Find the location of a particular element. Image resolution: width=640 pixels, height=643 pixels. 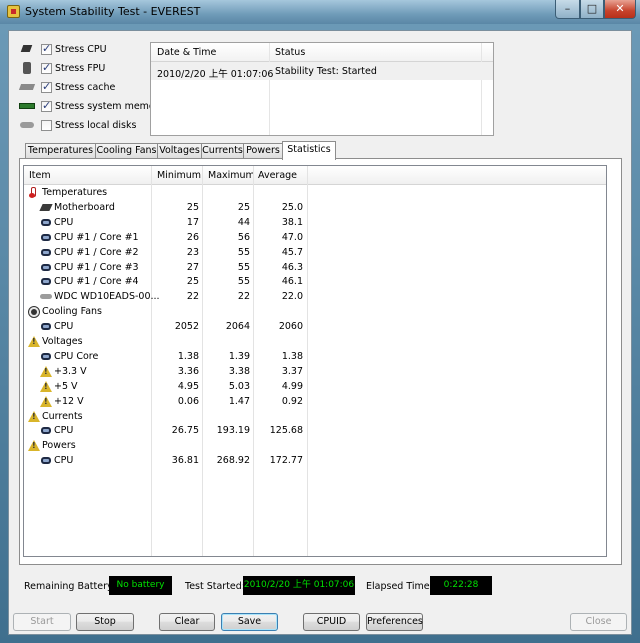

table-row: CPU #1 / Core #4 25 55 46.1 is located at coordinates (315, 282).